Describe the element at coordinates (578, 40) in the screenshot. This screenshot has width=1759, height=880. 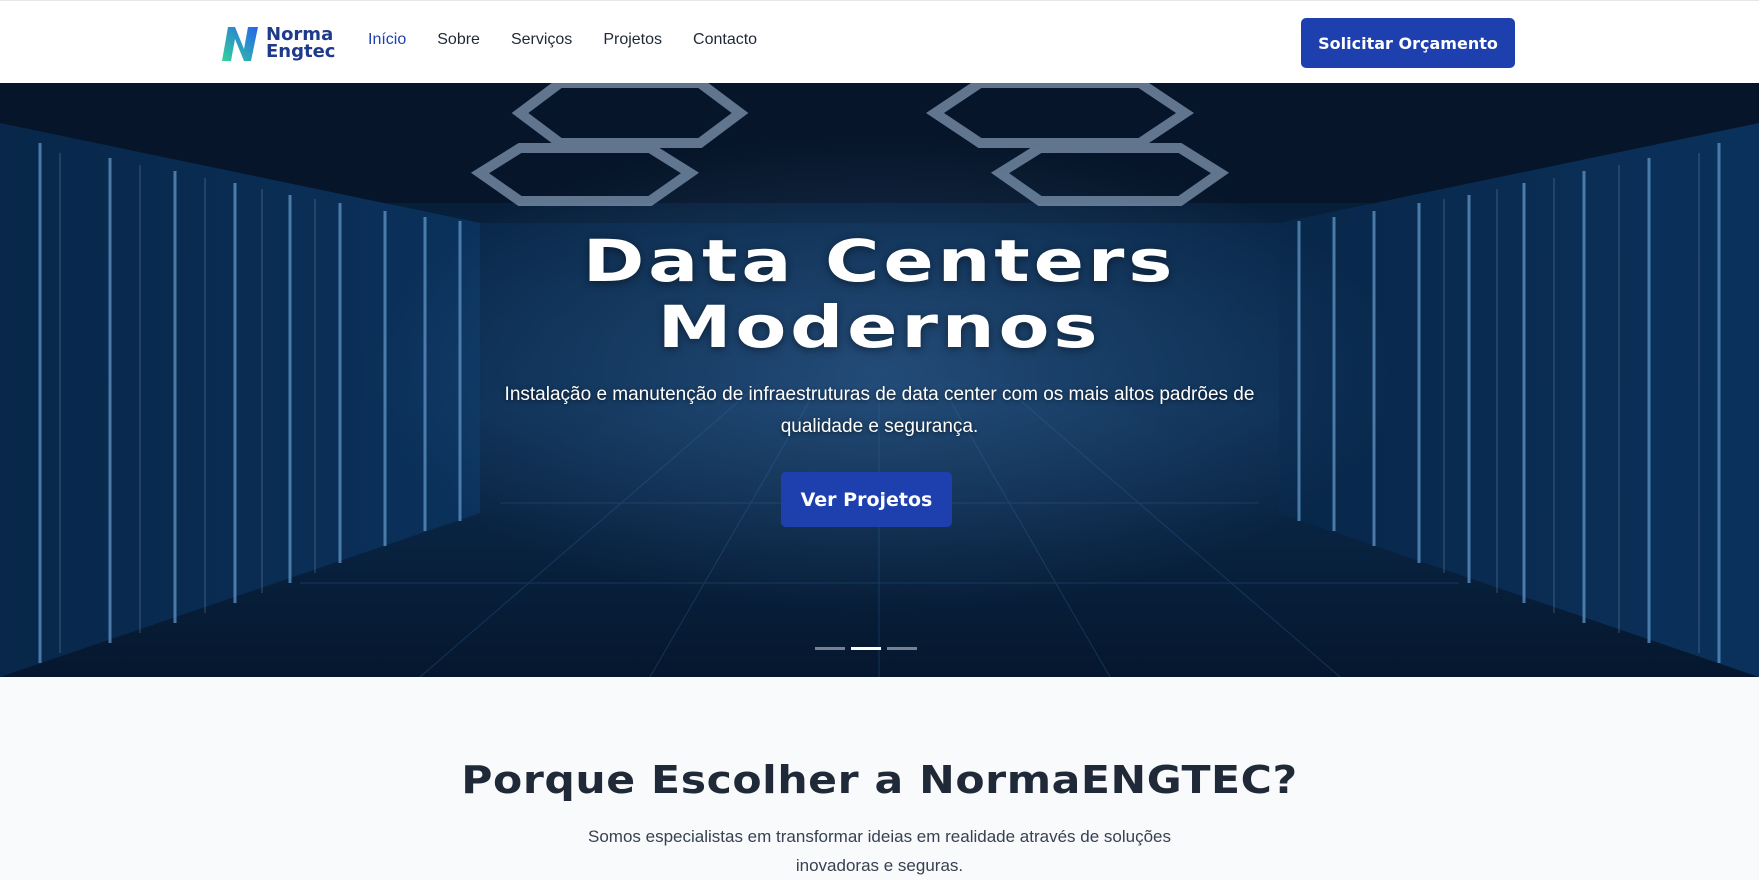
I see `main-nav: Início Sobre Serviços Projetos Contacto` at that location.